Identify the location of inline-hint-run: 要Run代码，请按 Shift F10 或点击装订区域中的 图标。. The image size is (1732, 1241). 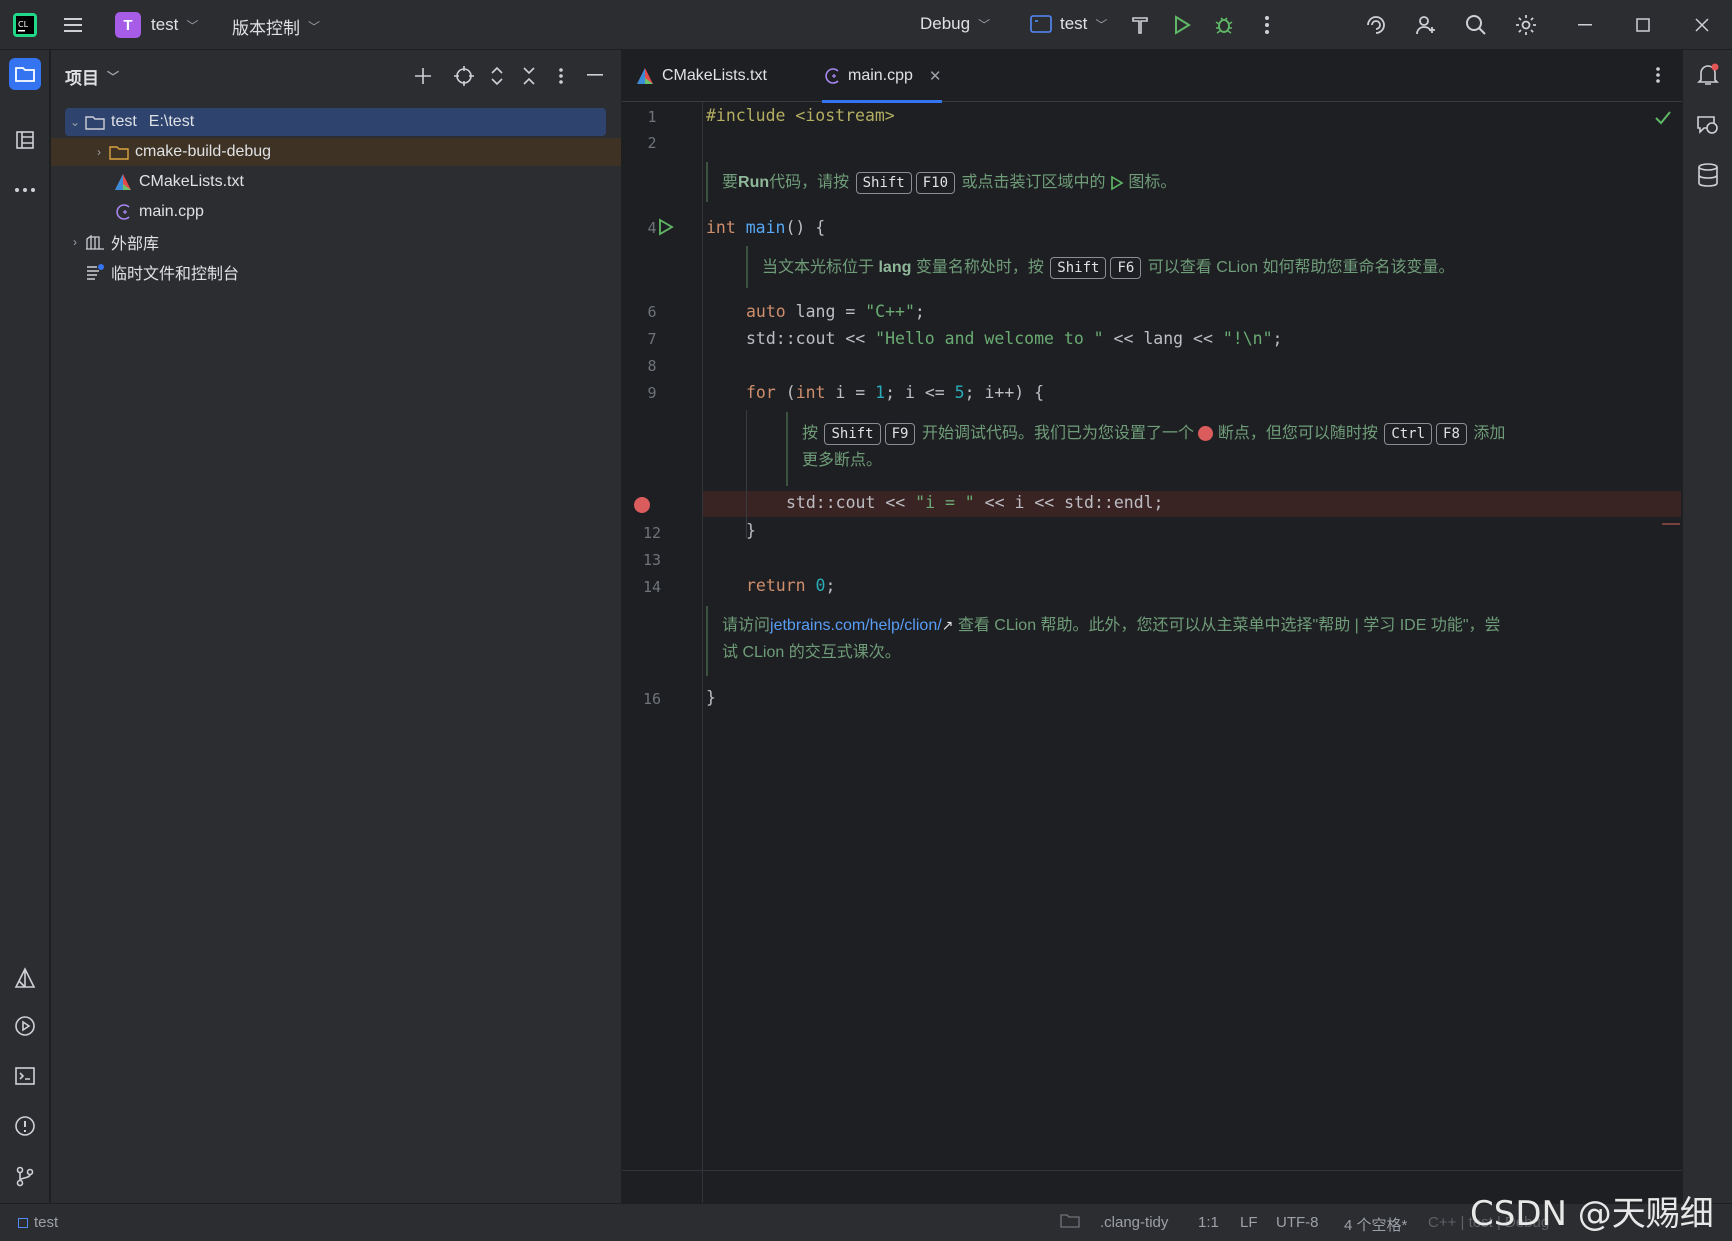
(1156, 182).